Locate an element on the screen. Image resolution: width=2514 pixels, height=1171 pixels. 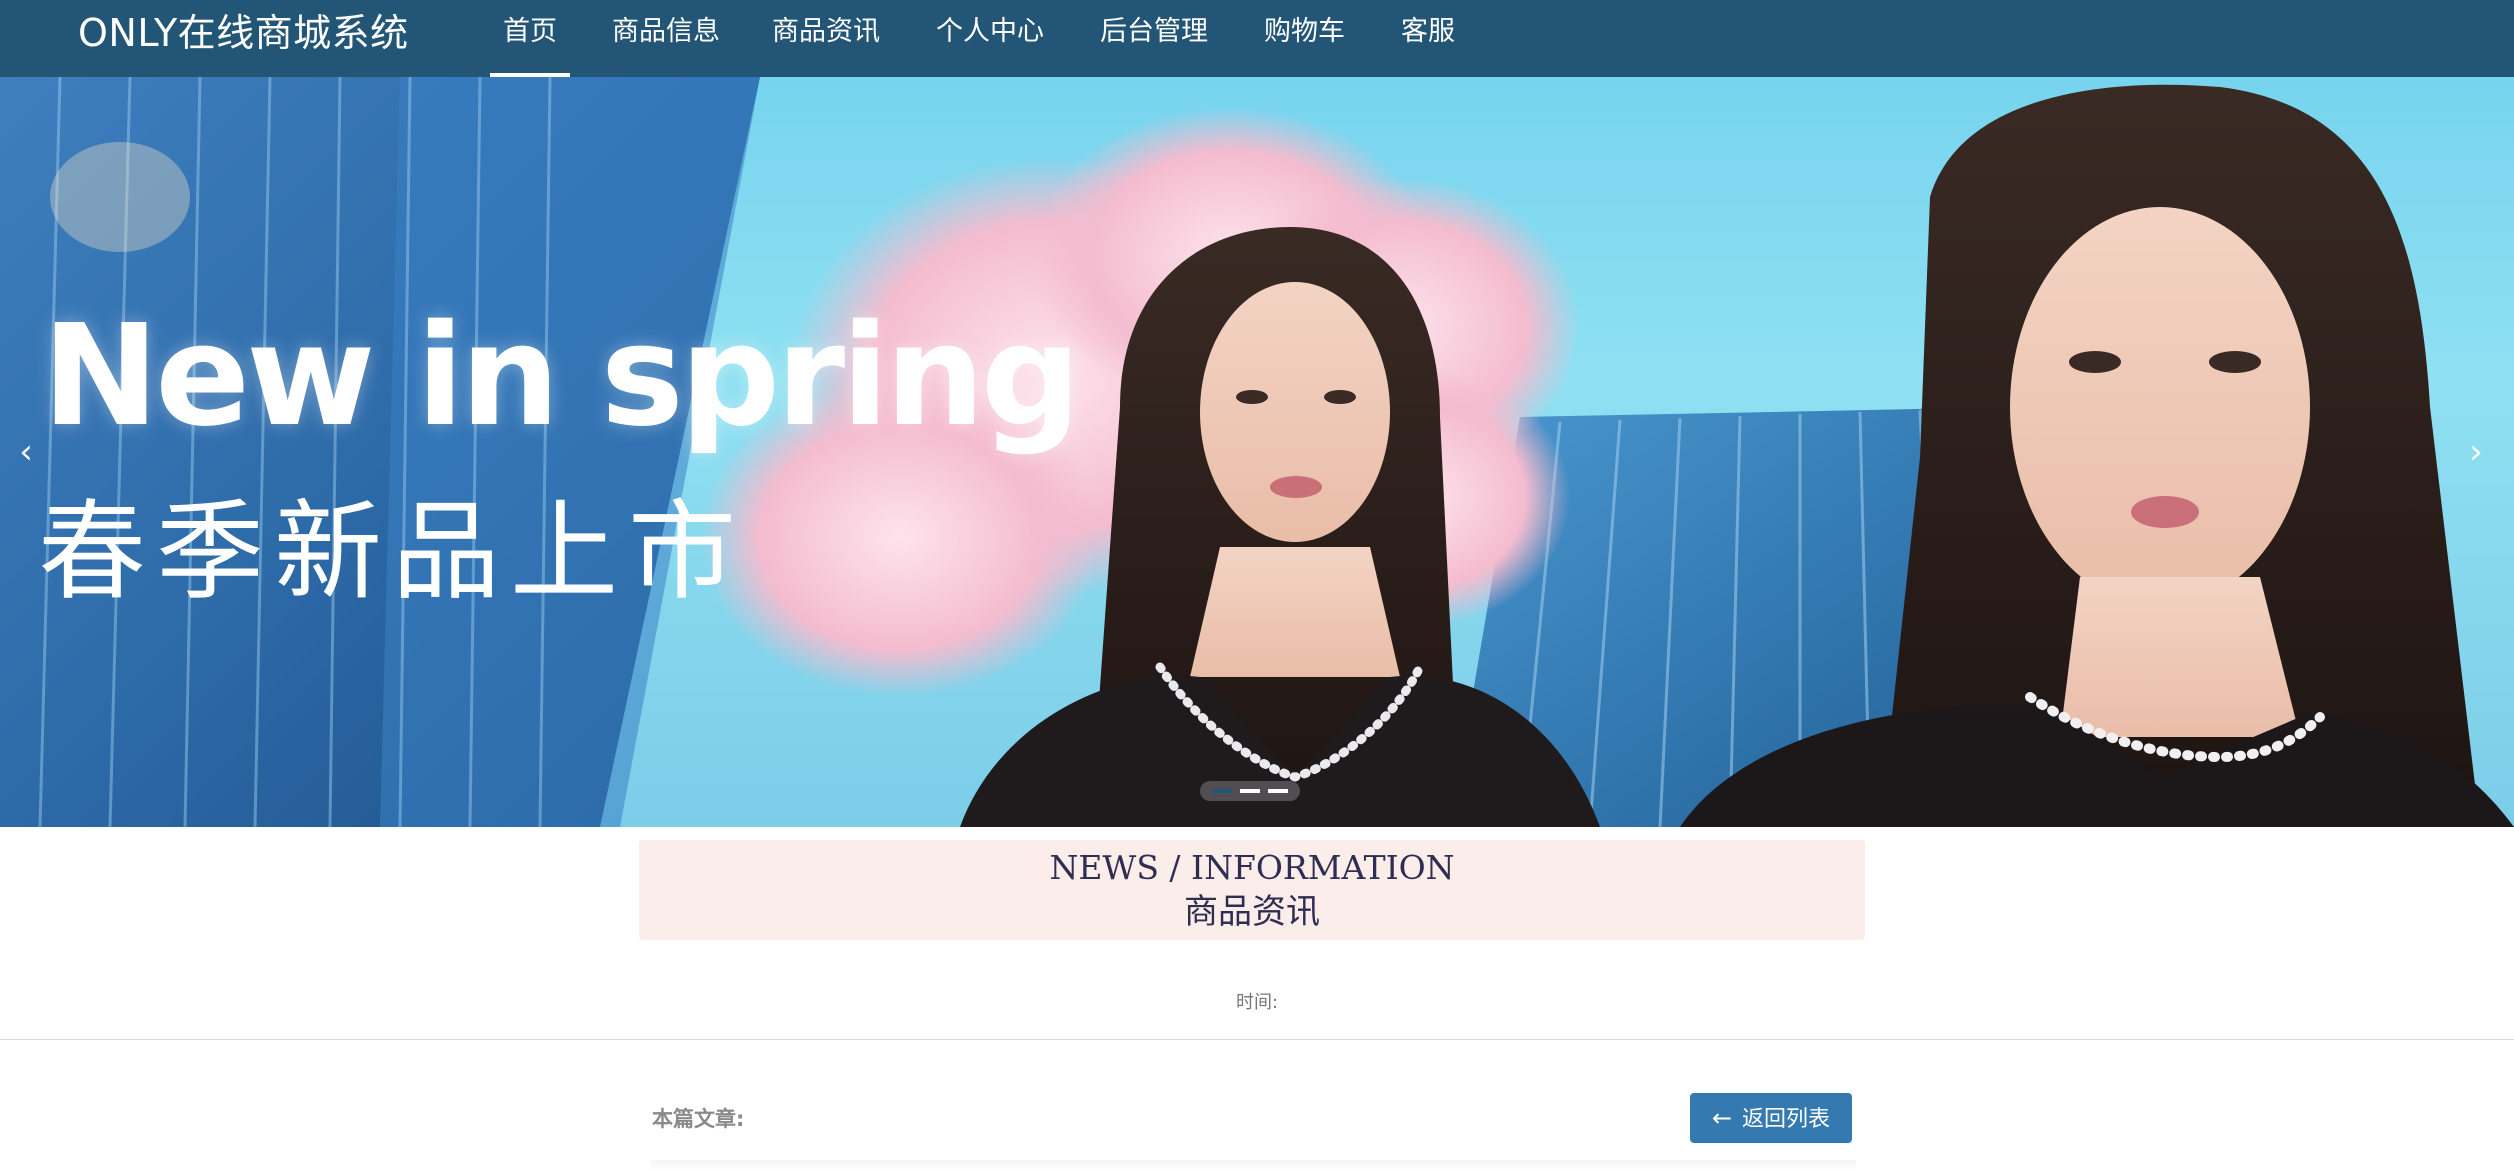
back-to-list-label: 返回列表 is located at coordinates (1786, 1119).